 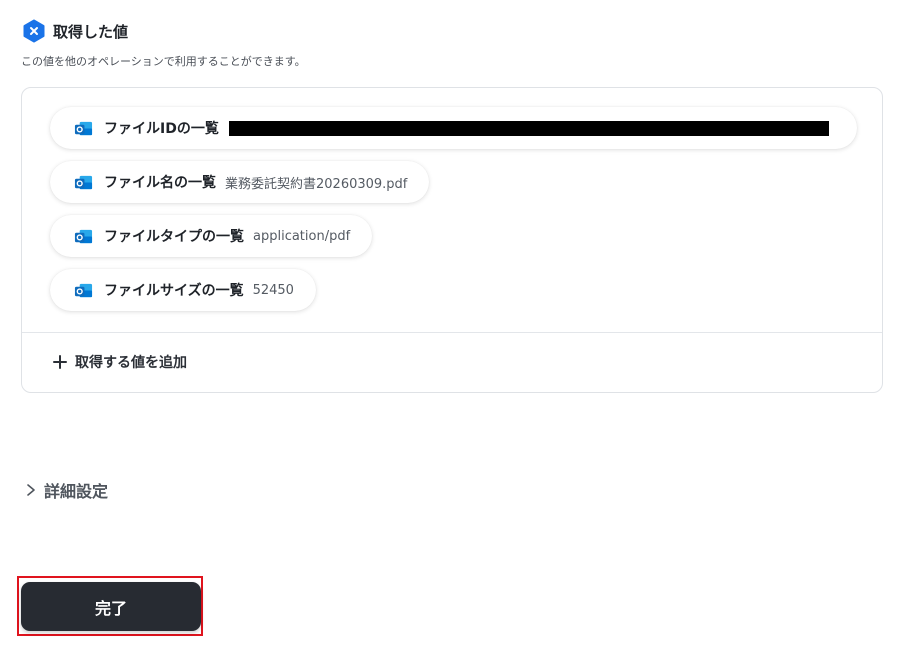 I want to click on value-label: ファイル名の一覧, so click(x=160, y=183).